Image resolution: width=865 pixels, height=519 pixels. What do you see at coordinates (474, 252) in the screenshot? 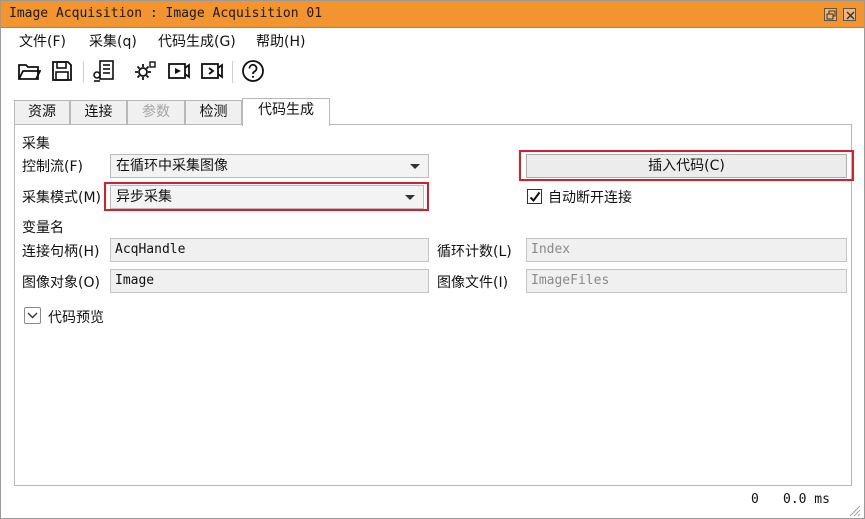
I see `loop-counter-label: 循环计数(L)` at bounding box center [474, 252].